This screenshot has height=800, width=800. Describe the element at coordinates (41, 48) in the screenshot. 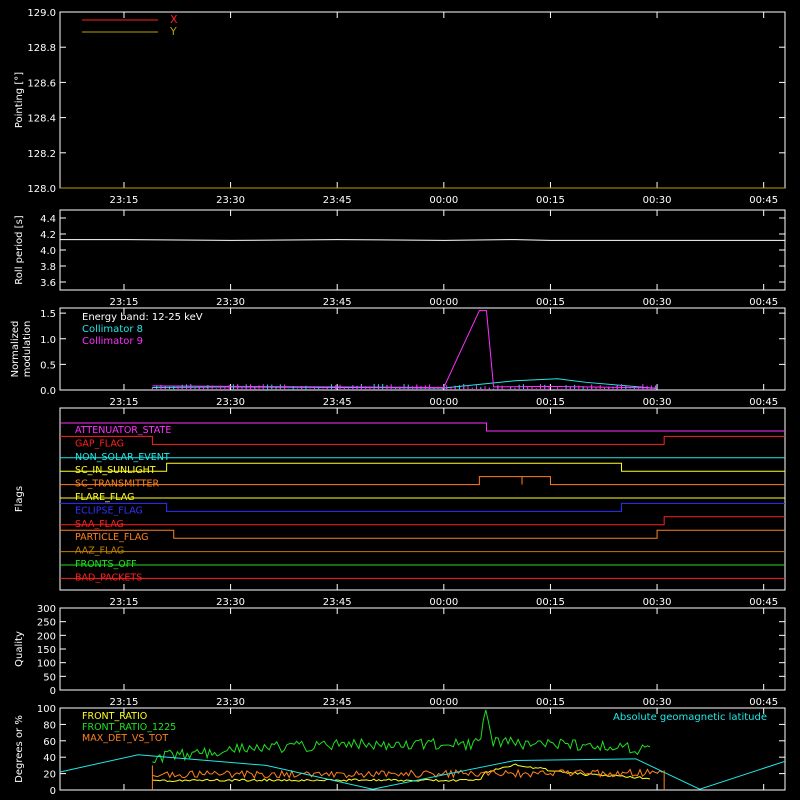

I see `y-tick-label: 128.8` at that location.